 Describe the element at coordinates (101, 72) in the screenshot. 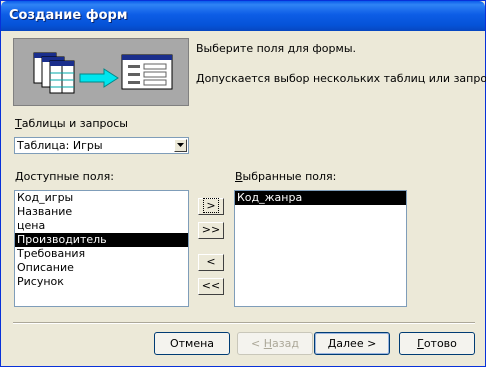

I see `form-wizard-illustration-icon` at that location.